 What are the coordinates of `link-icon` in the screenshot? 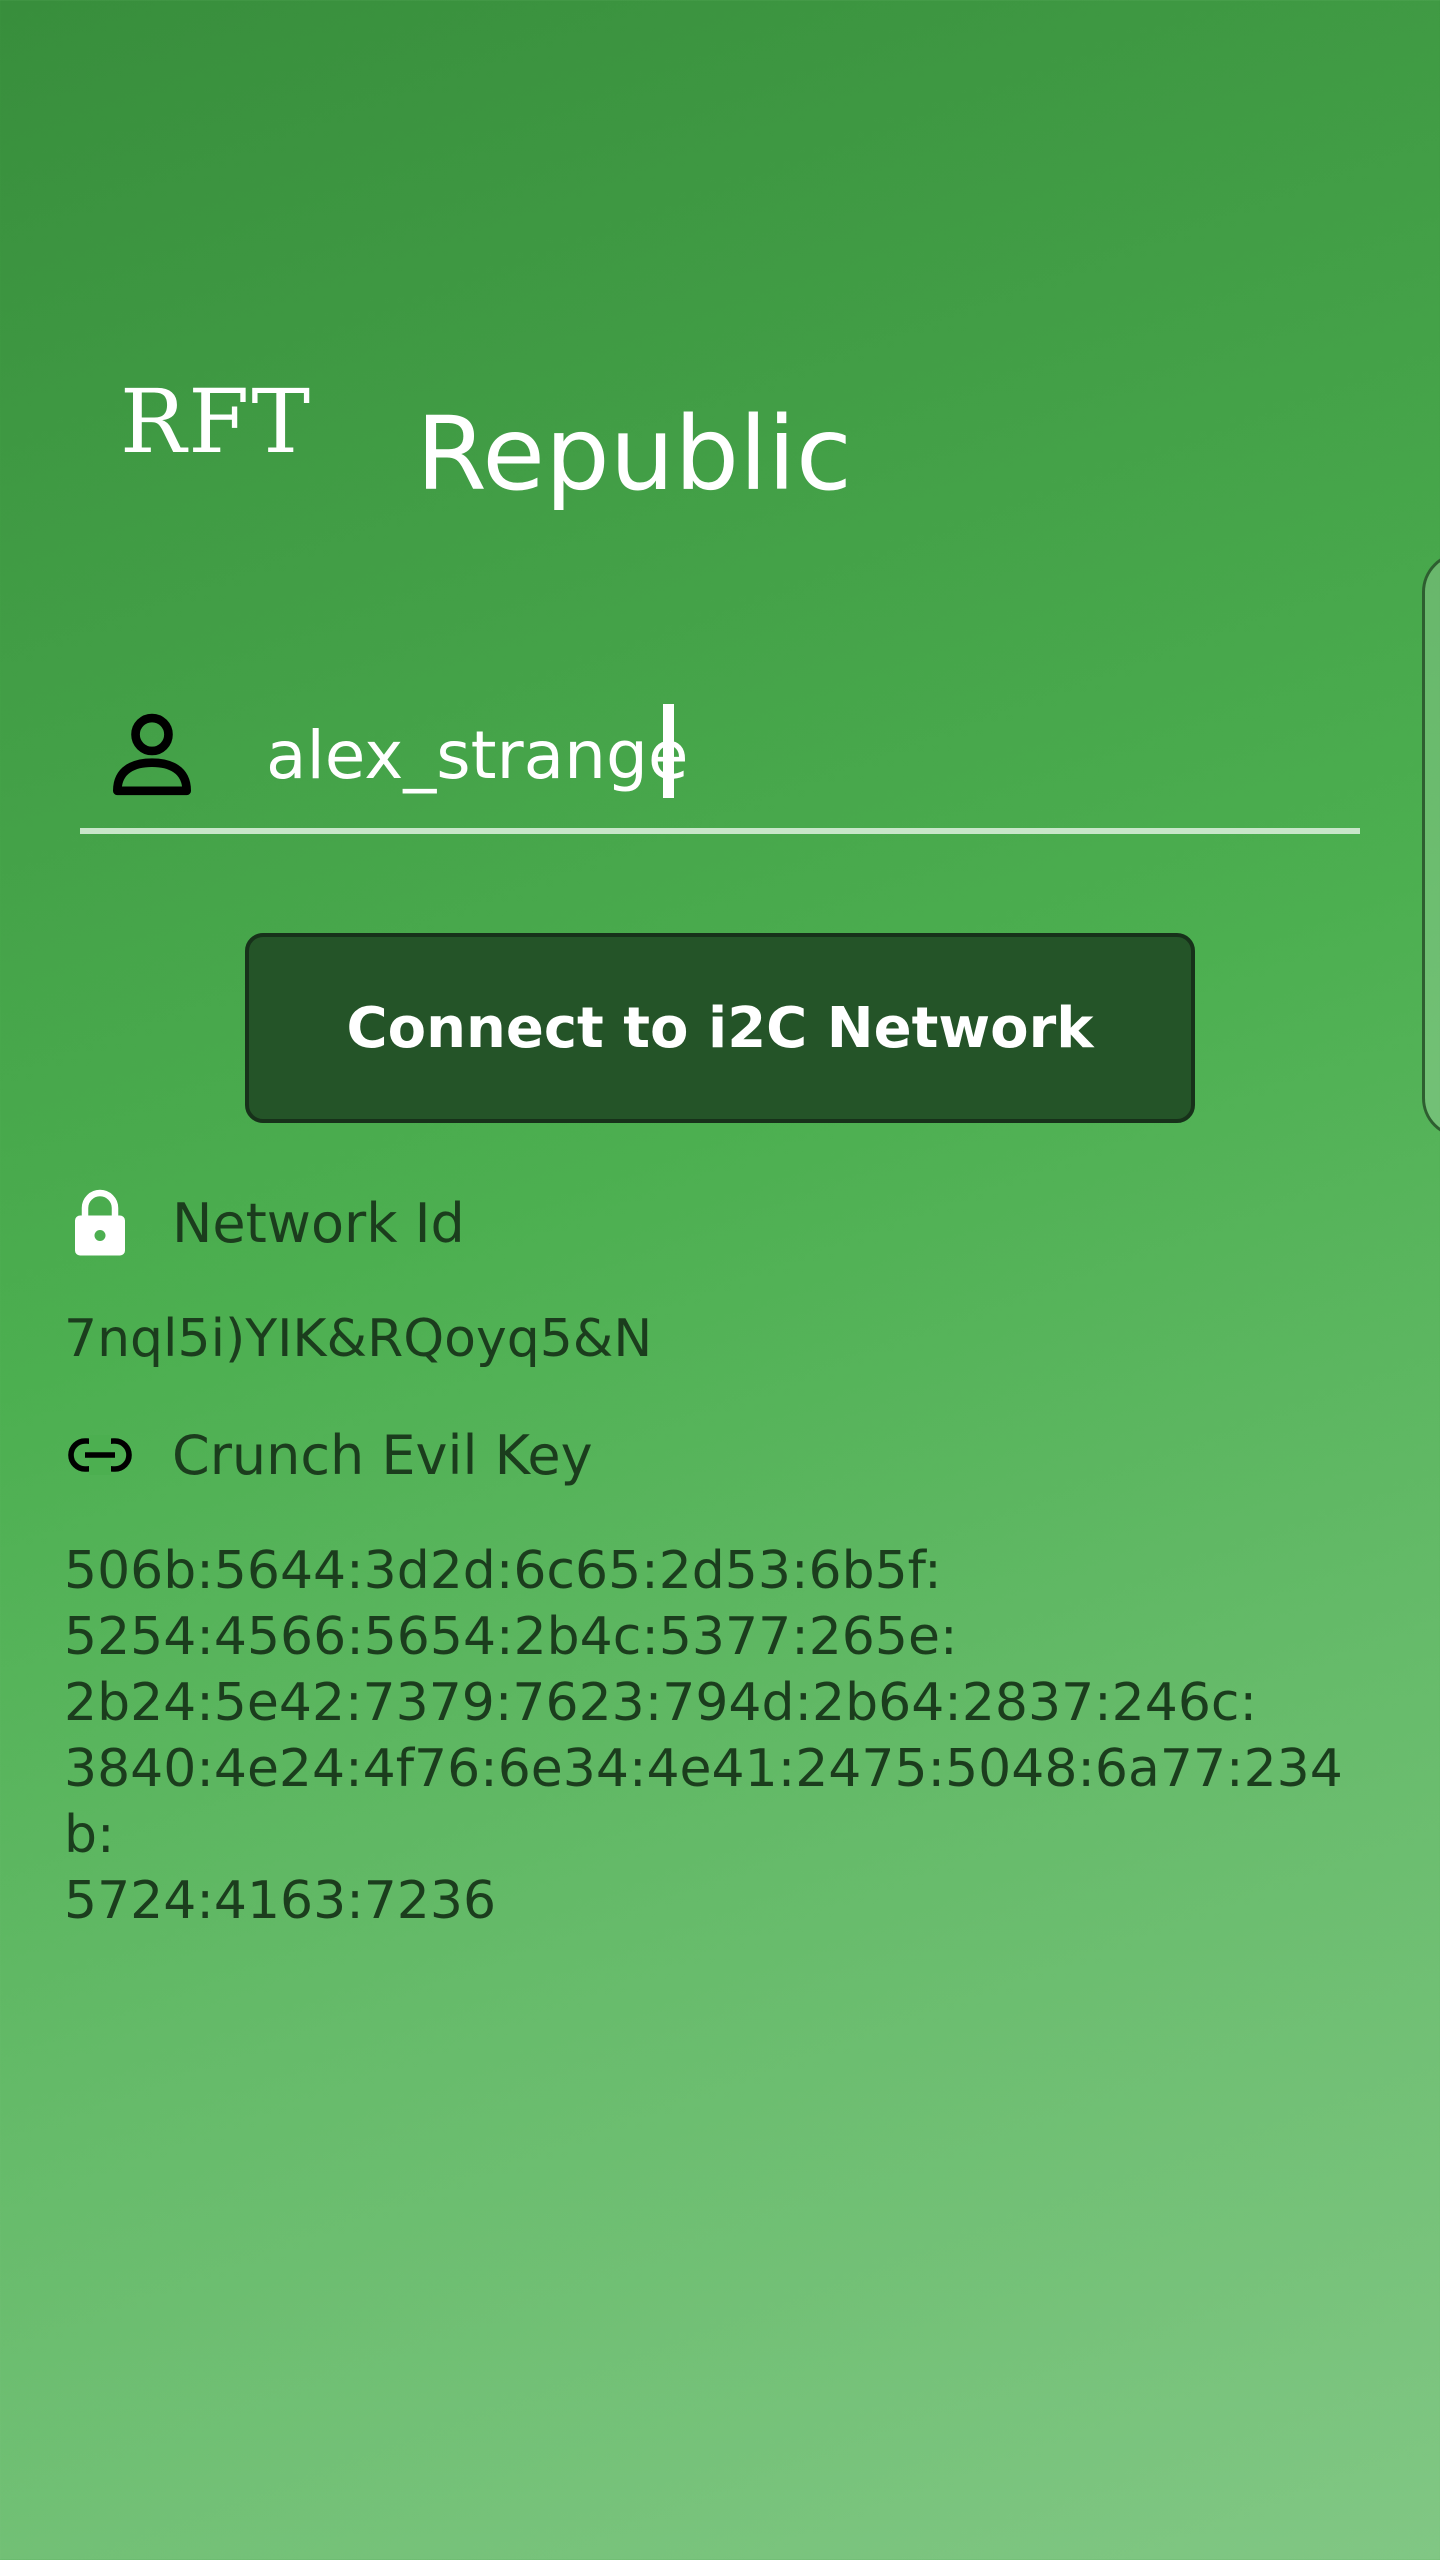 It's located at (100, 1455).